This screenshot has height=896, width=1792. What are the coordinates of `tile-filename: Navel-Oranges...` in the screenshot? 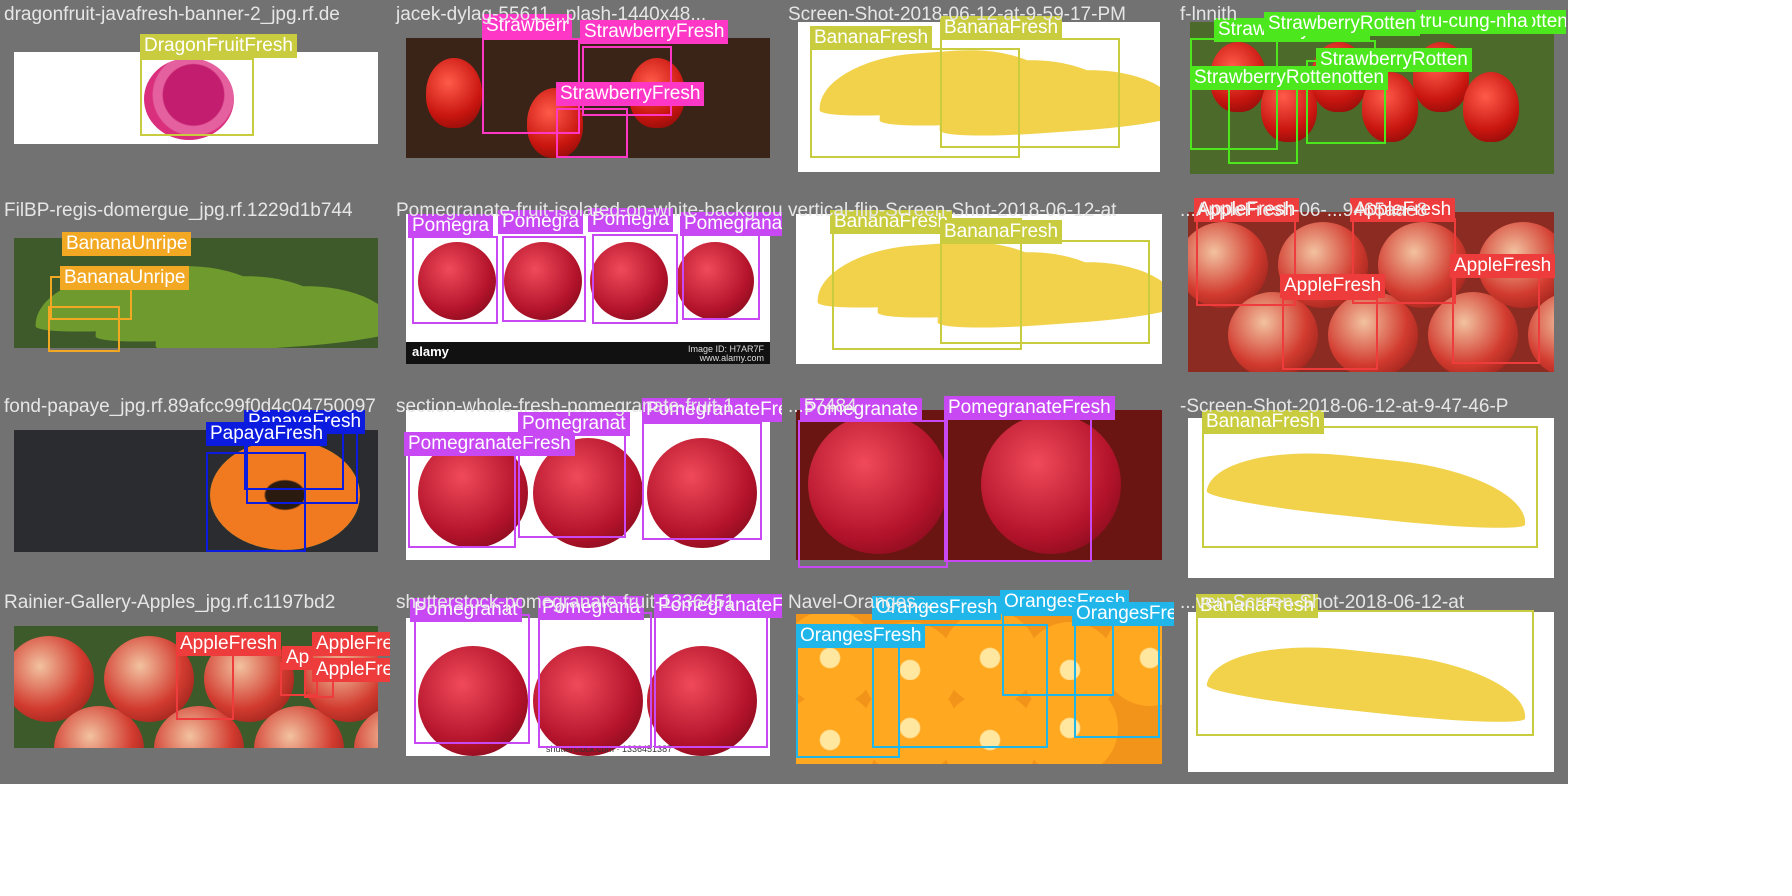 It's located at (860, 602).